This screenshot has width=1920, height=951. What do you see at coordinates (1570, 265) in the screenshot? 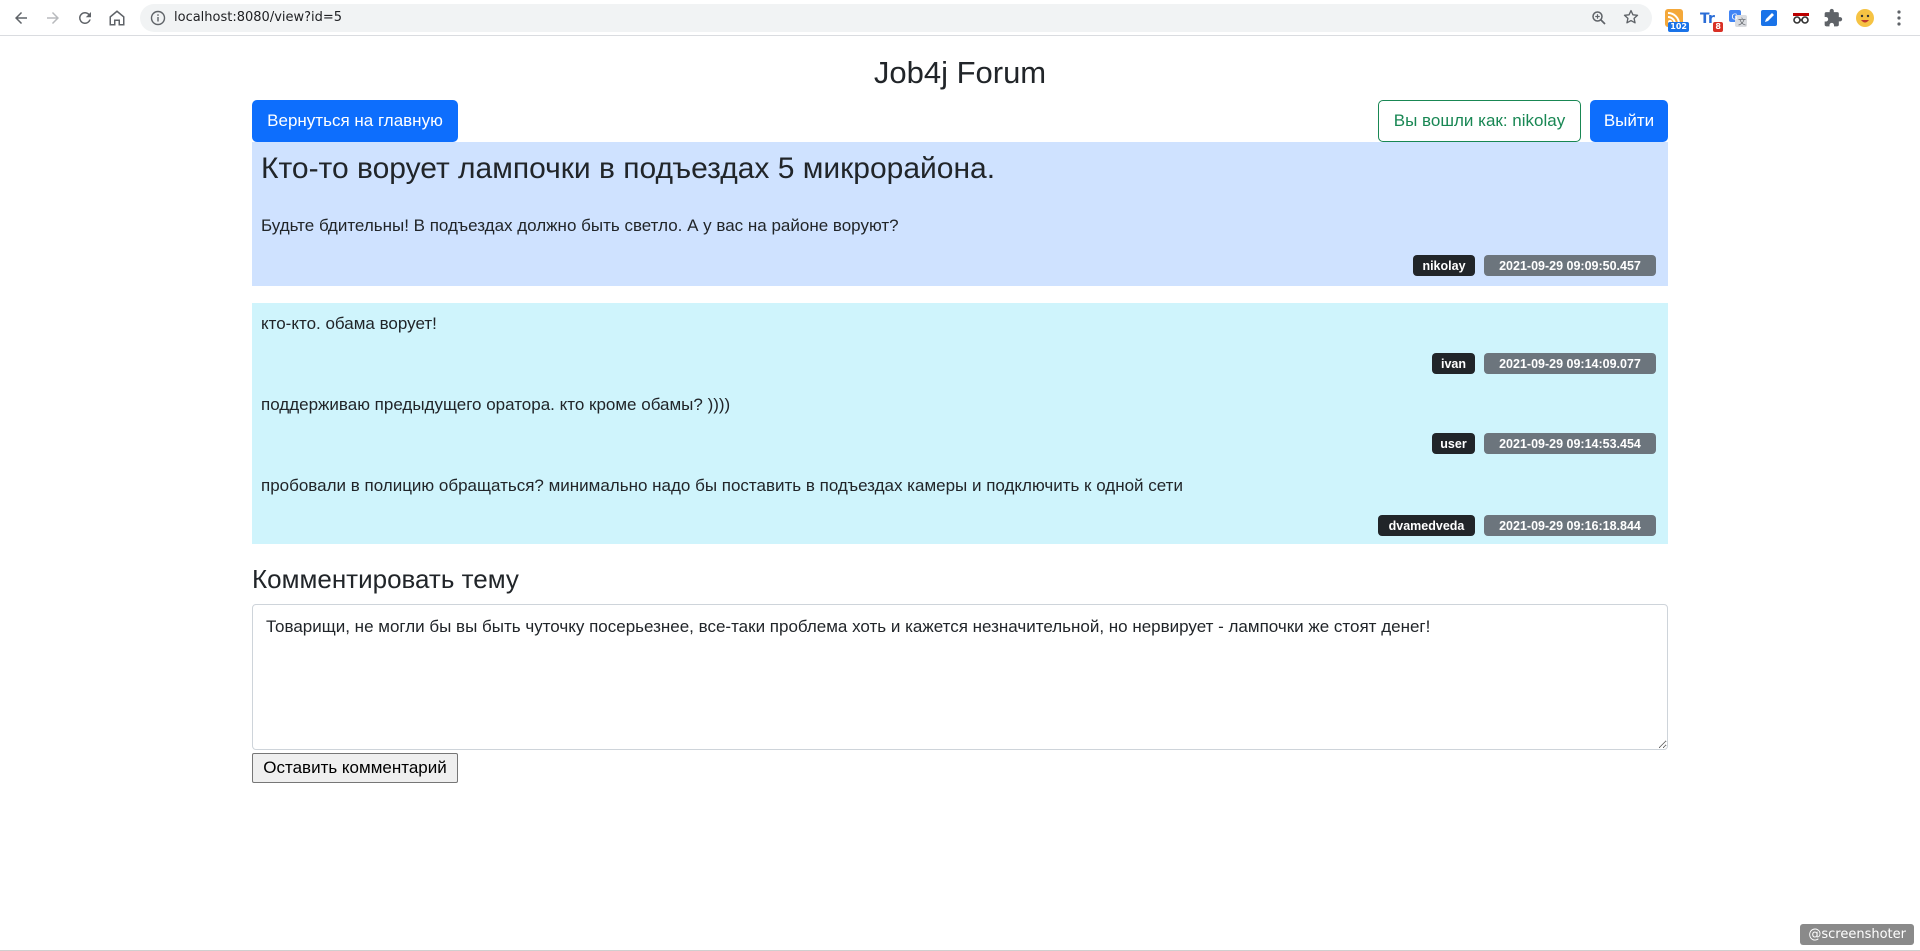
I see `topic-date-badge: 2021-09-29 09:09:50.457` at bounding box center [1570, 265].